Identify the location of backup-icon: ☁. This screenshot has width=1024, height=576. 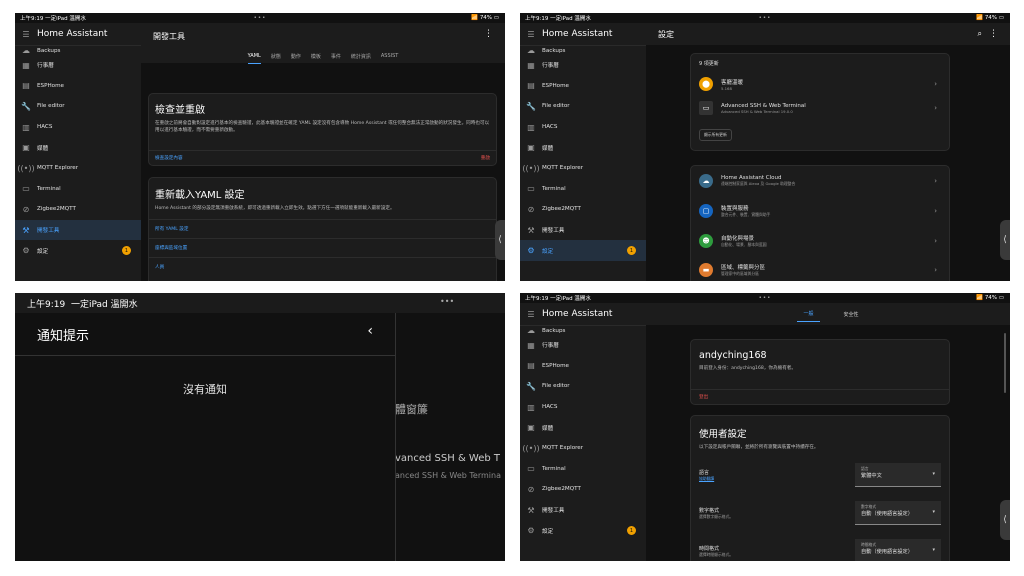
(26, 50).